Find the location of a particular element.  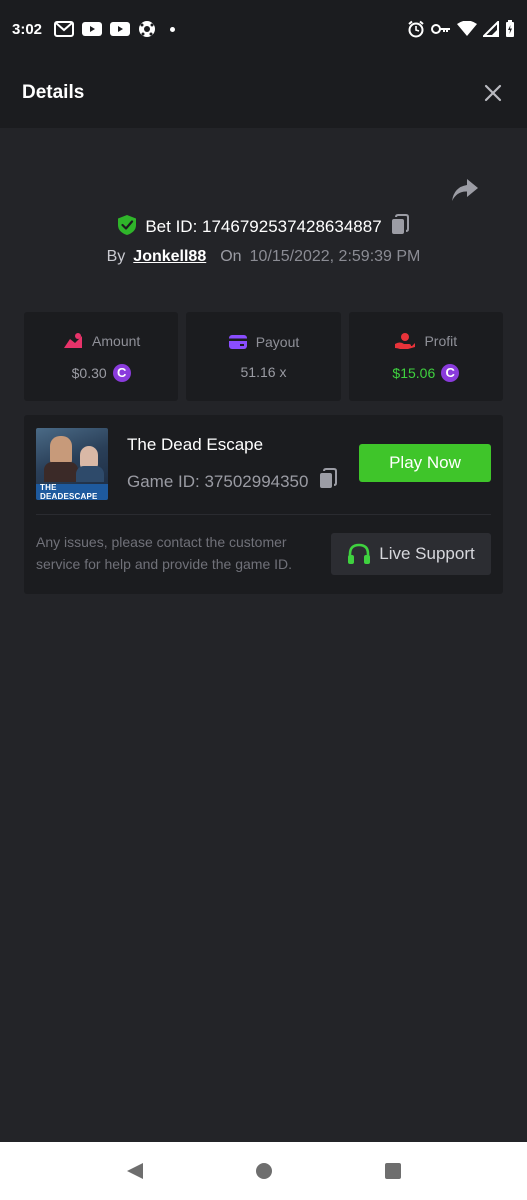

status-bar: 3:02 is located at coordinates (263, 29).